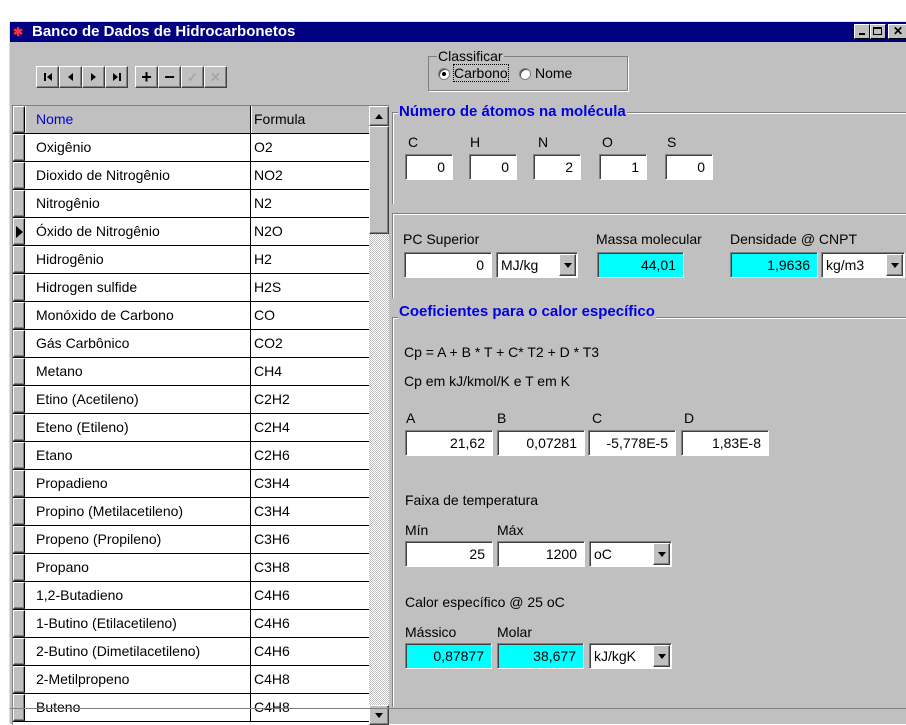 Image resolution: width=906 pixels, height=725 pixels. Describe the element at coordinates (138, 511) in the screenshot. I see `cell-nome: Propino (Metilacetileno)` at that location.